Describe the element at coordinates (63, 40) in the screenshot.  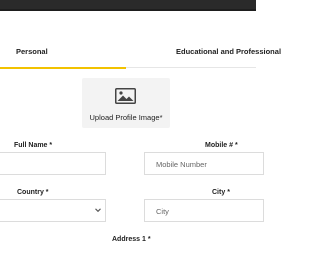
I see `tab-personal: Personal` at that location.